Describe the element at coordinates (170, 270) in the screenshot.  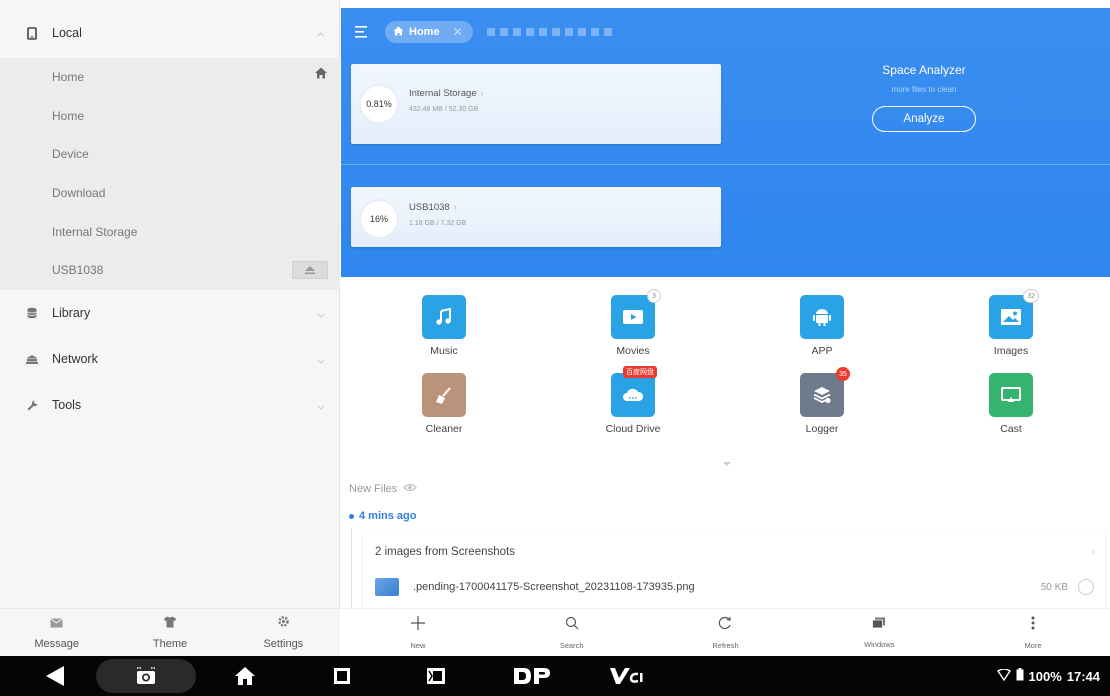
I see `sidebar-item-usb1038: USB1038` at that location.